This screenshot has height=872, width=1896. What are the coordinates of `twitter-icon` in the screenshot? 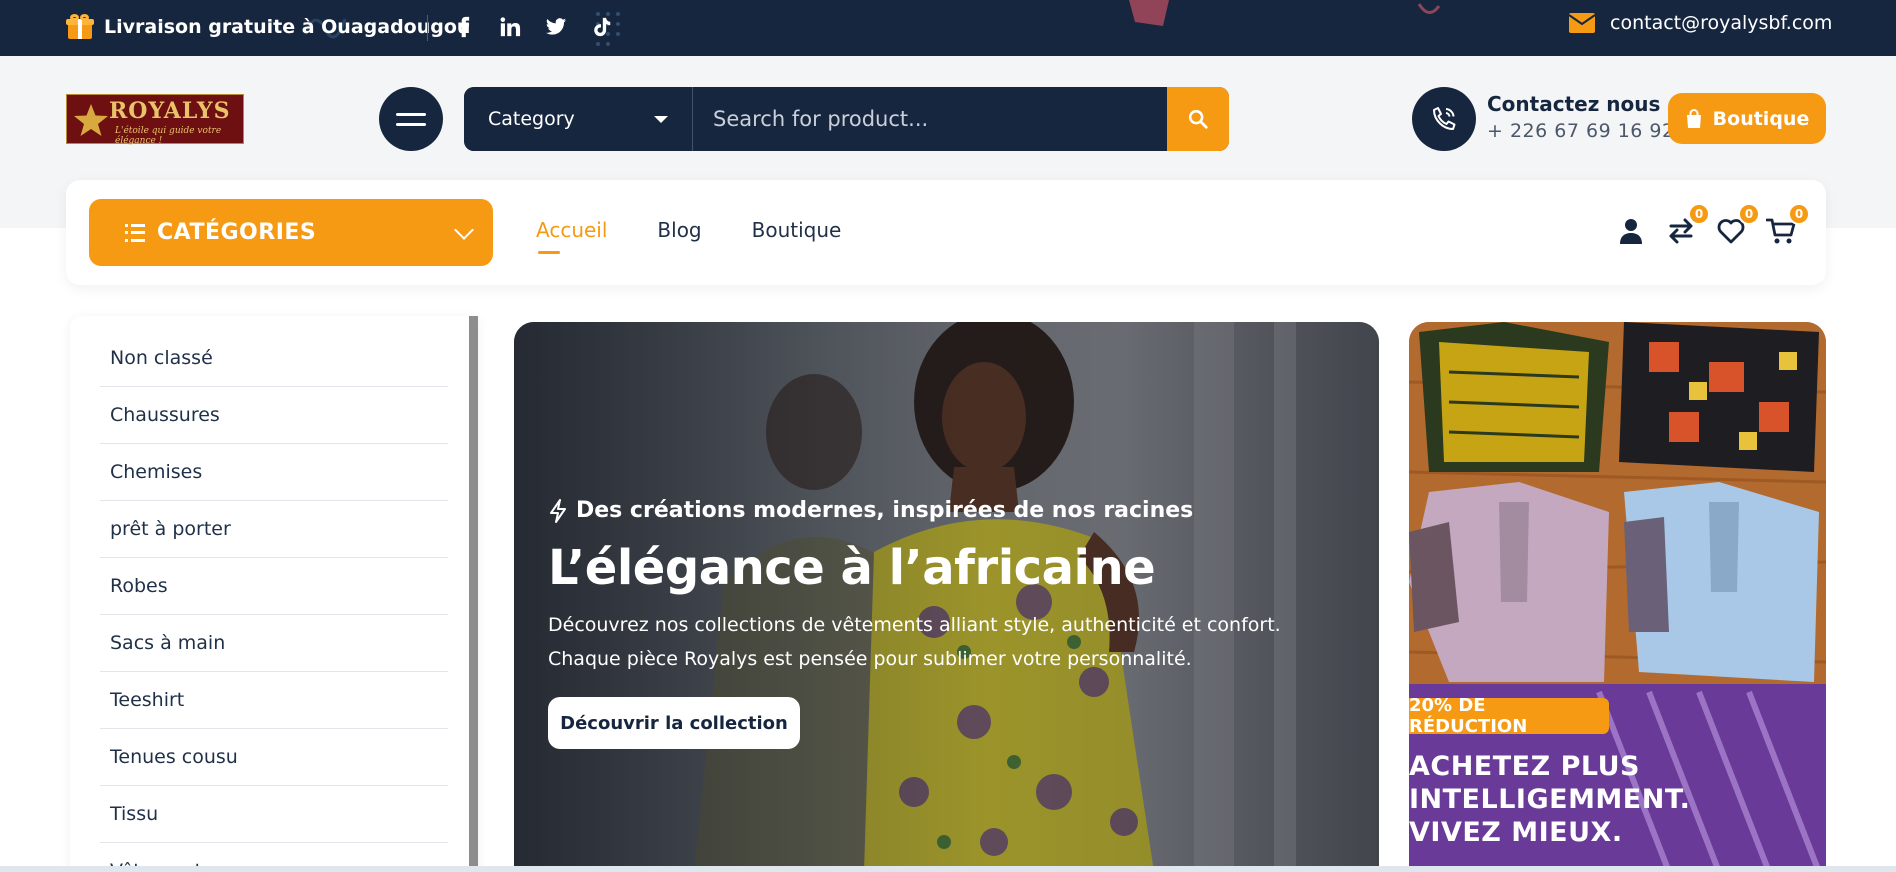 It's located at (556, 27).